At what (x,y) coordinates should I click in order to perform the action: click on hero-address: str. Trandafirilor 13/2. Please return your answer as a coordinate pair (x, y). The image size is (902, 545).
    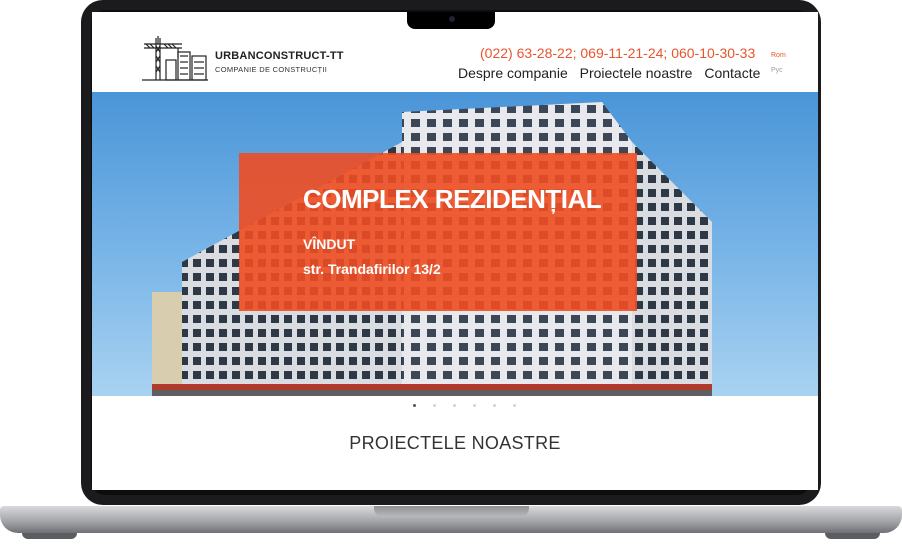
    Looking at the image, I should click on (372, 269).